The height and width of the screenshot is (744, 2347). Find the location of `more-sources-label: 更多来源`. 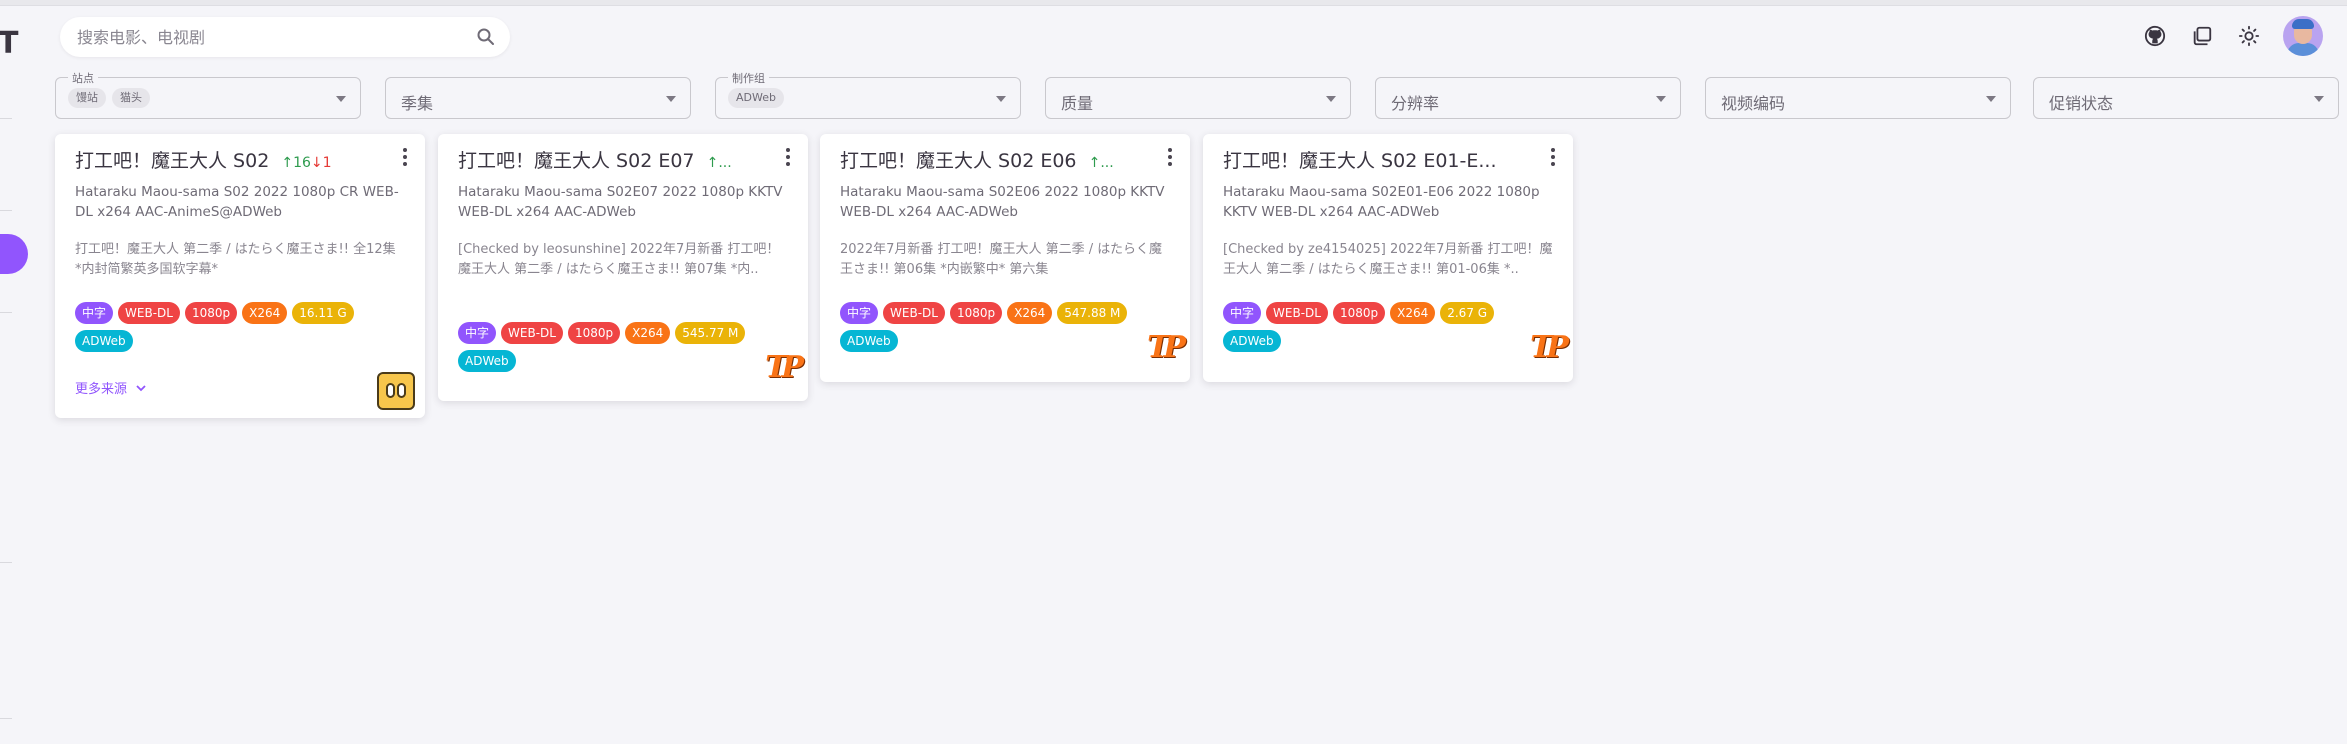

more-sources-label: 更多来源 is located at coordinates (101, 389).